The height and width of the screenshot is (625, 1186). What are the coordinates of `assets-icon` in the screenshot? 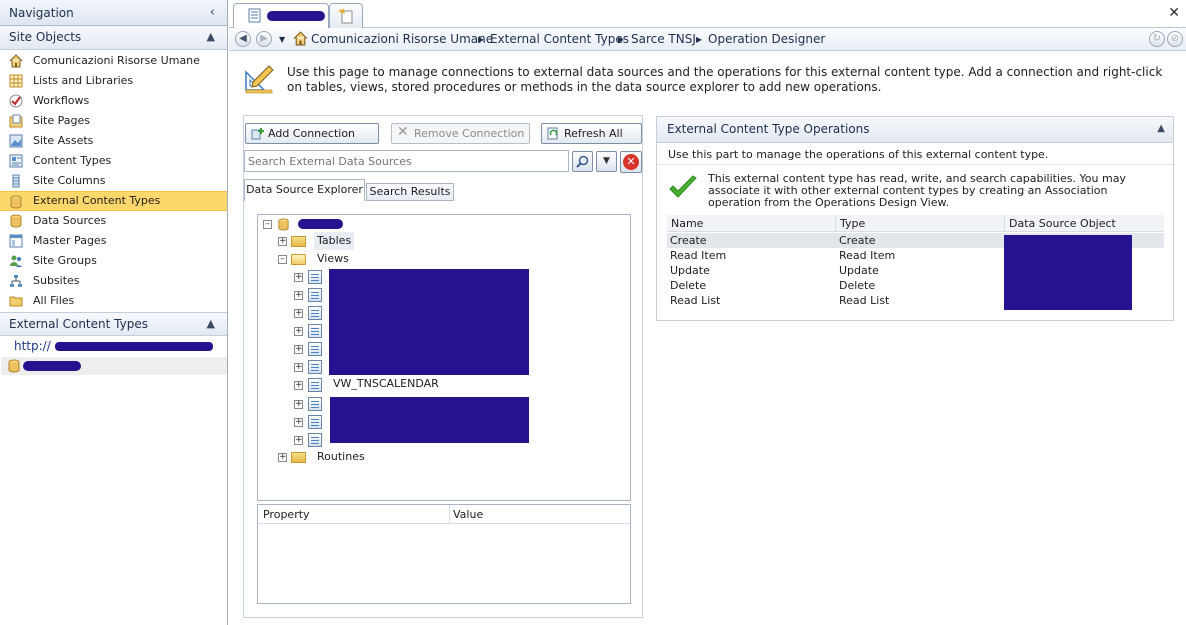 It's located at (16, 141).